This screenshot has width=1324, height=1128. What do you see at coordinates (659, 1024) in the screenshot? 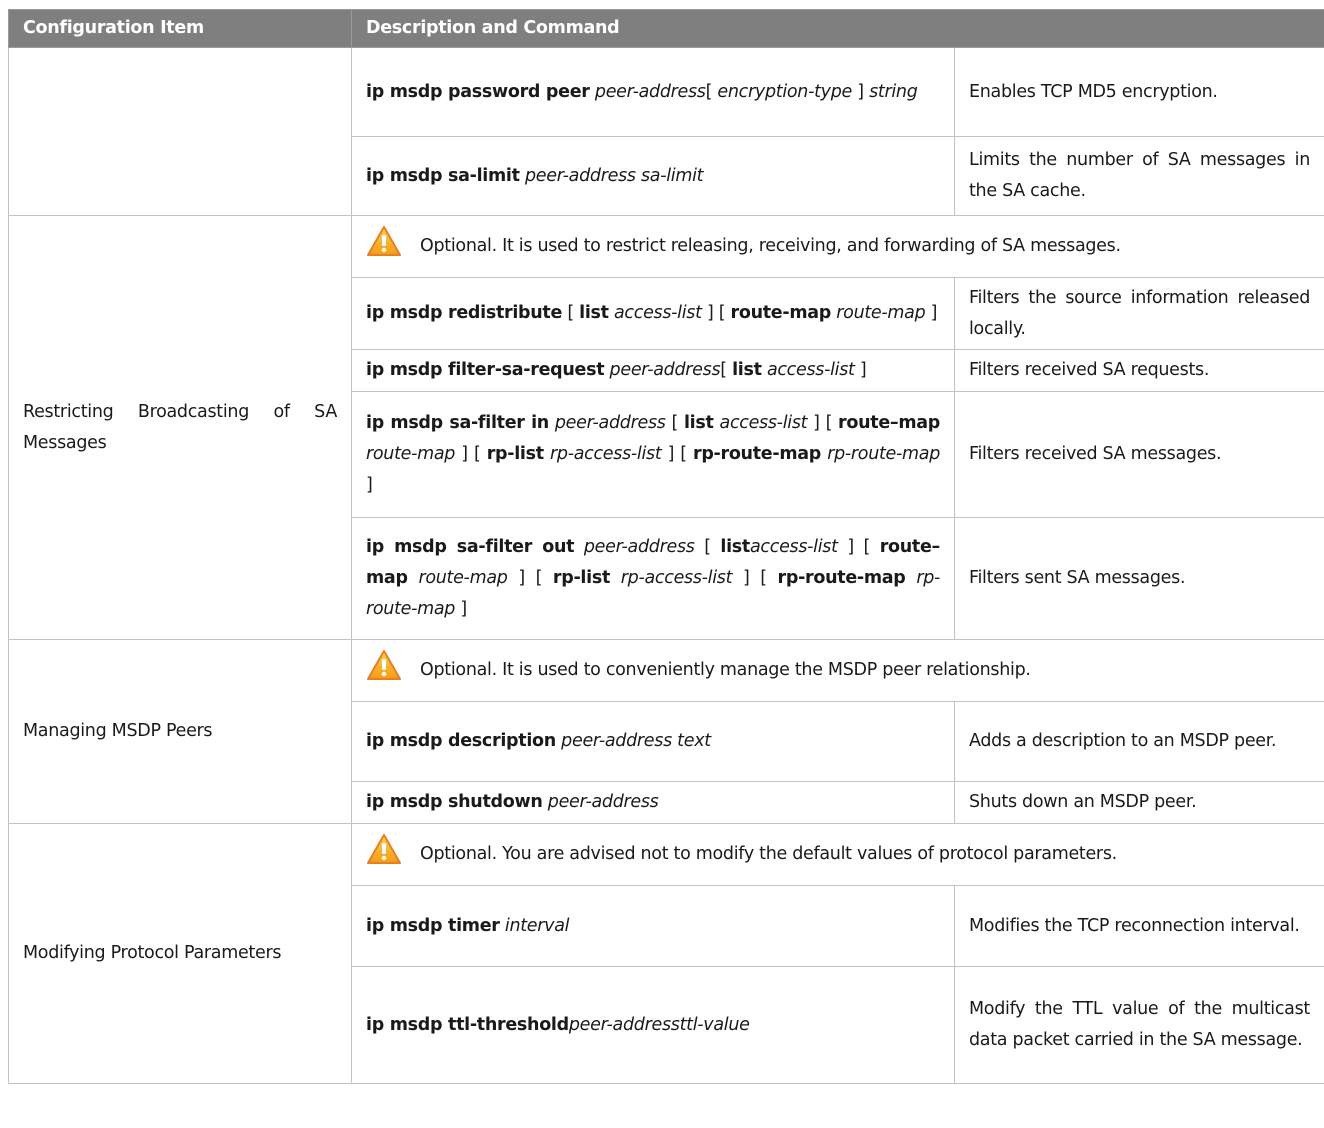
I see `command-argument: peer-addressttl-value` at bounding box center [659, 1024].